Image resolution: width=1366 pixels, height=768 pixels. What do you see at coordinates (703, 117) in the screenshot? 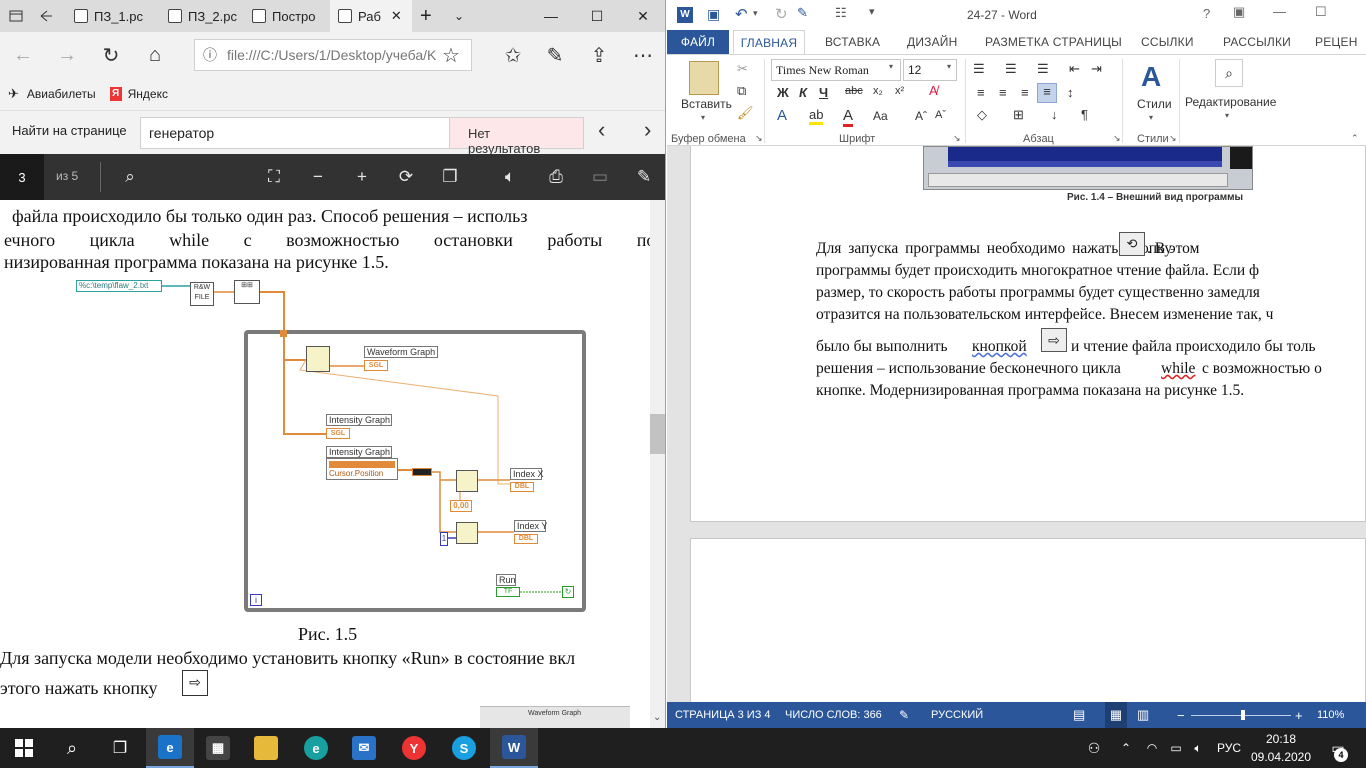
I see `paste-dropdown-icon: ▾` at bounding box center [703, 117].